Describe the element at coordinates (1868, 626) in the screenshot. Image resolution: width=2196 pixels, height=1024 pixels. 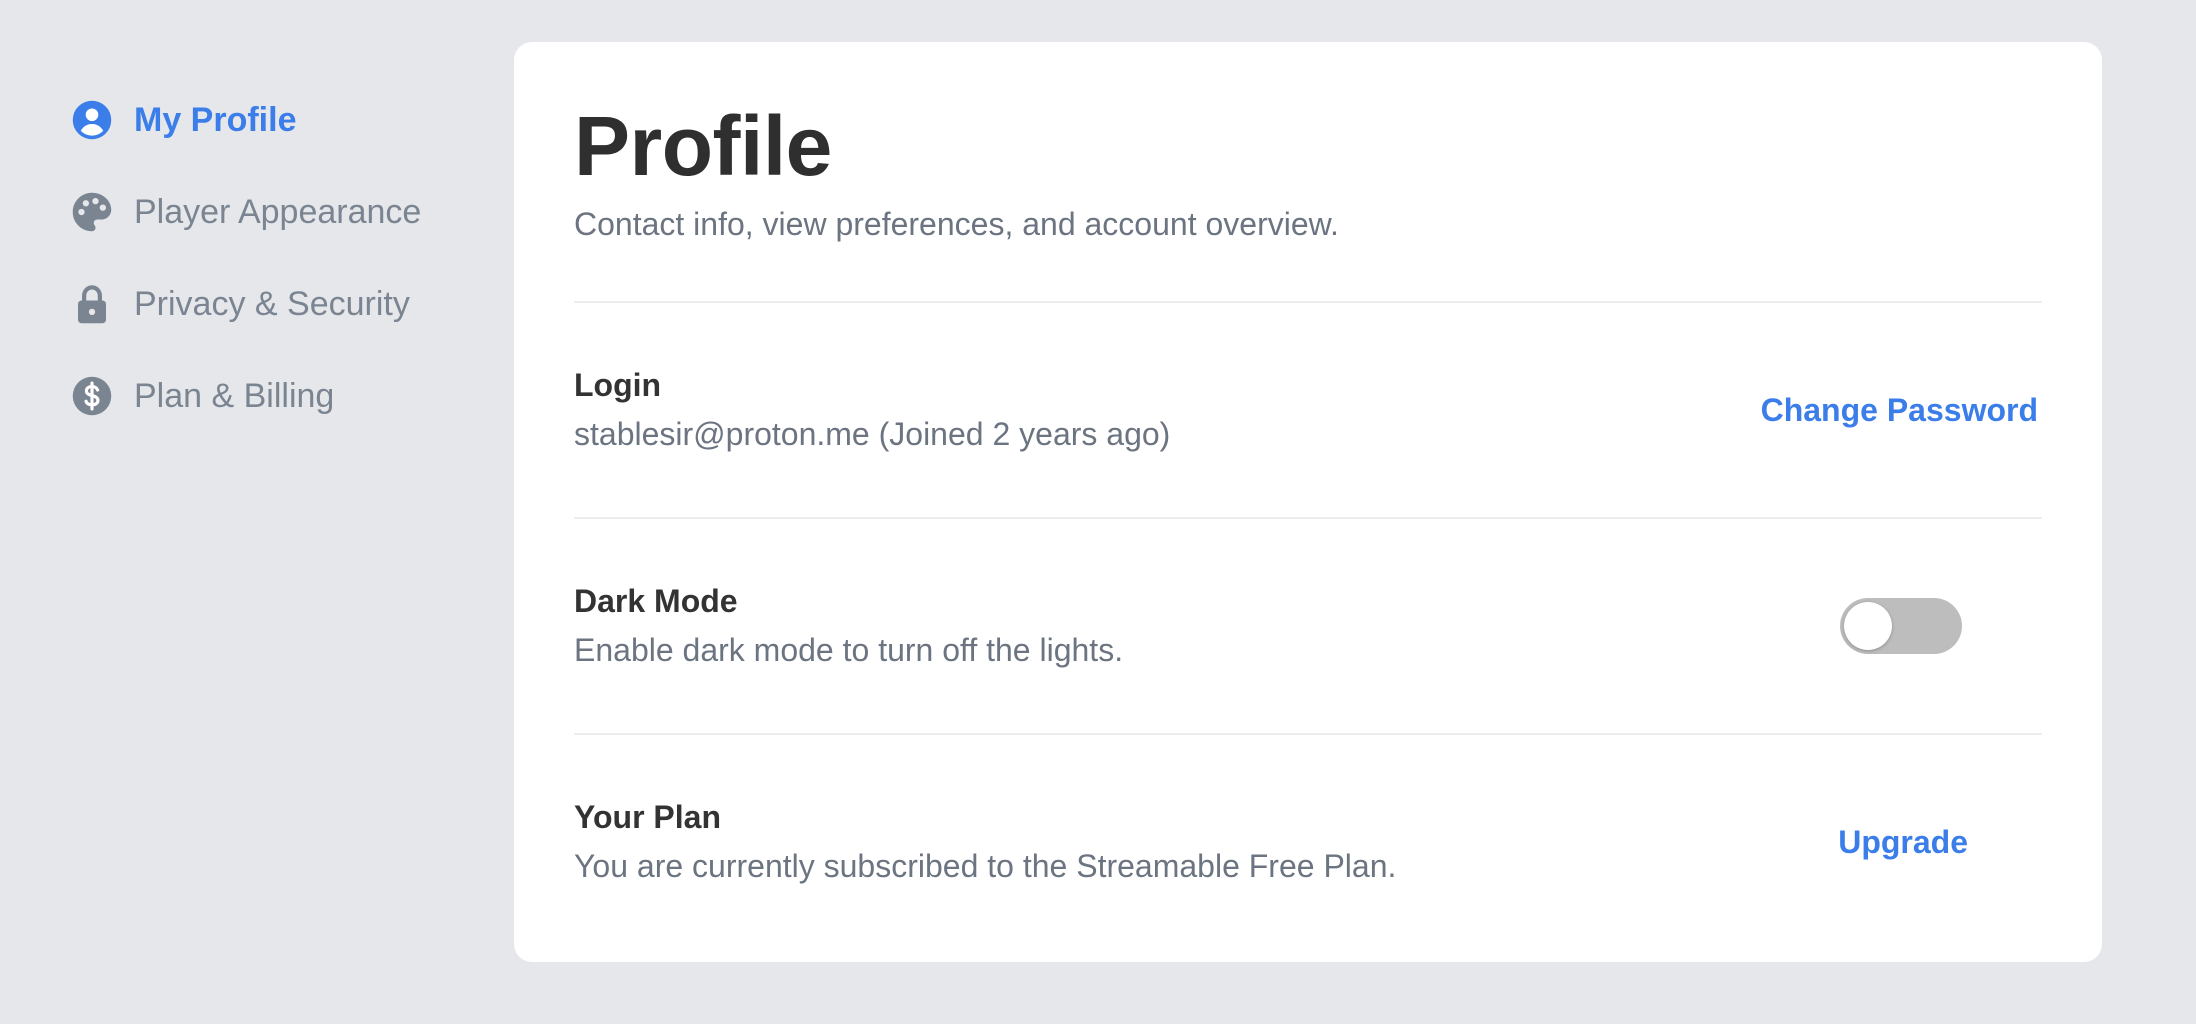
I see `toggle-knob` at that location.